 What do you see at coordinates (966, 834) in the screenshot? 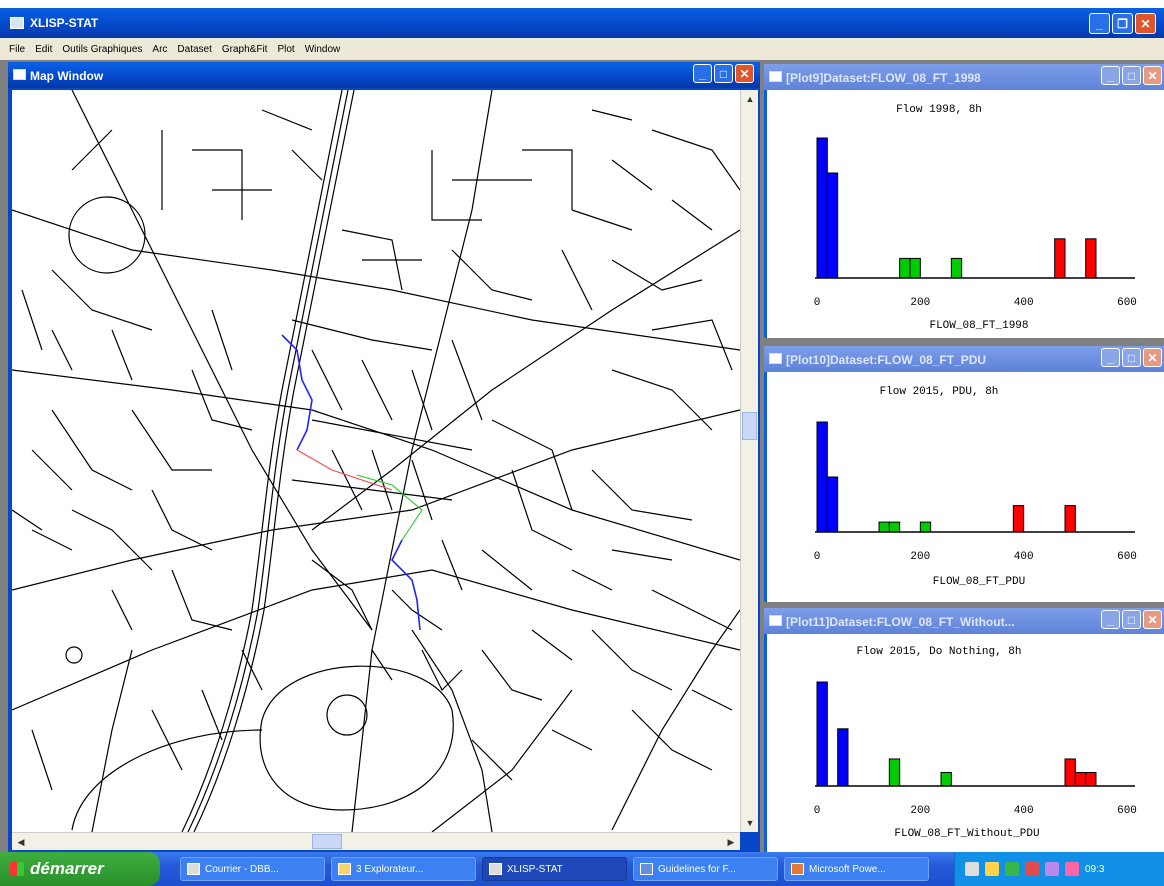
I see `x-axis-label: FLOW_08_FT_Without_PDU` at bounding box center [966, 834].